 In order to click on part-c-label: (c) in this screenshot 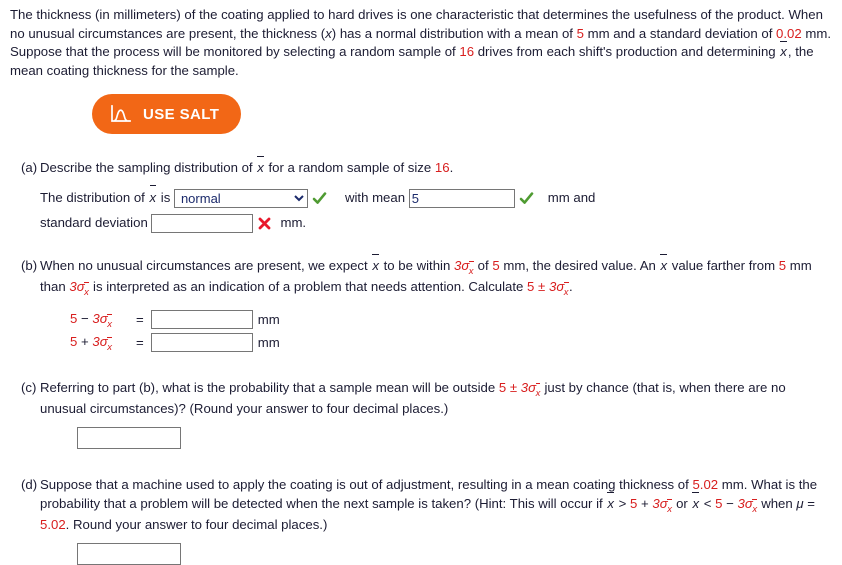, I will do `click(29, 388)`.